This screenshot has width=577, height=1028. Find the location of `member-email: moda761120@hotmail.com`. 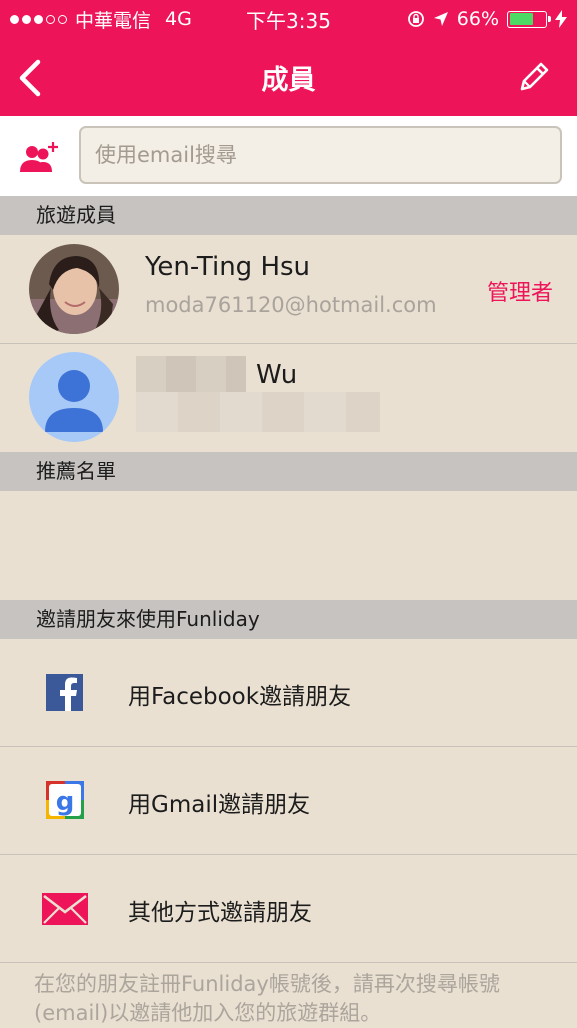

member-email: moda761120@hotmail.com is located at coordinates (291, 305).